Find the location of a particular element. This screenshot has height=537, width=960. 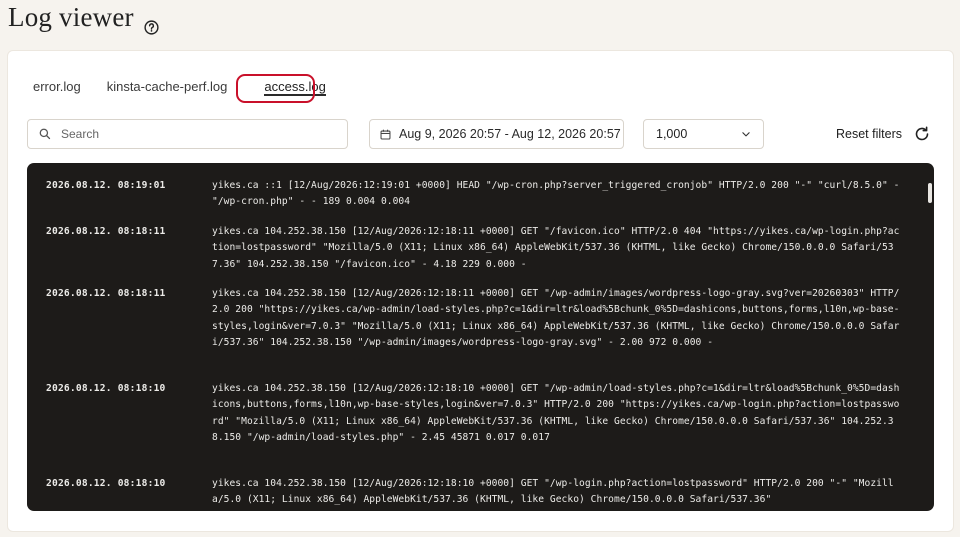

search-field is located at coordinates (187, 134).